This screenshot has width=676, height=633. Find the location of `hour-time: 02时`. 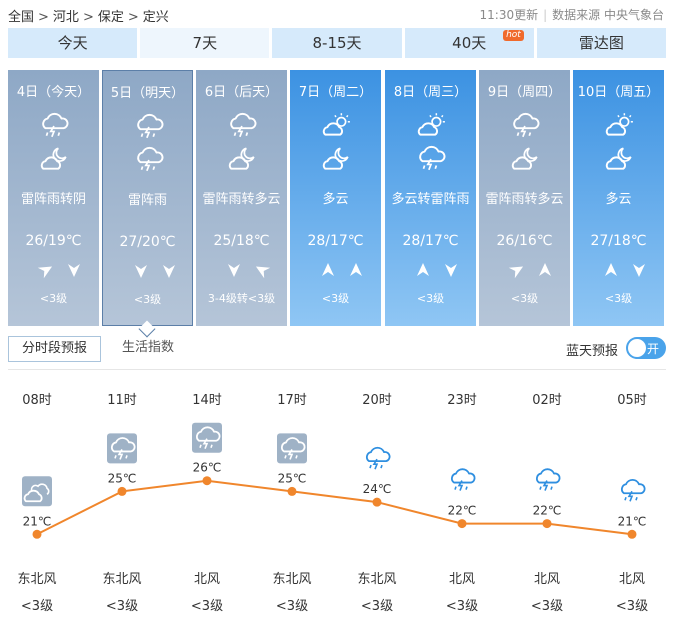

hour-time: 02时 is located at coordinates (547, 400).